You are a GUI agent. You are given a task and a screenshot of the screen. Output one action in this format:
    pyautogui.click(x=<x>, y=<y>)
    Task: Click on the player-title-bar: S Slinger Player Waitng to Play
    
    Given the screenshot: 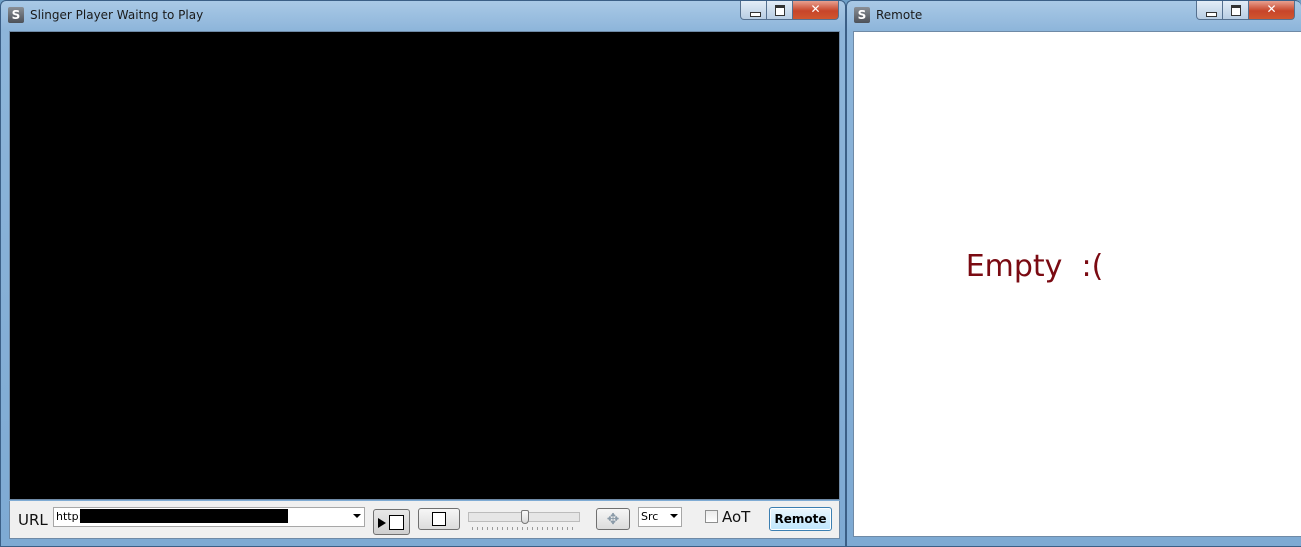 What is the action you would take?
    pyautogui.click(x=423, y=15)
    